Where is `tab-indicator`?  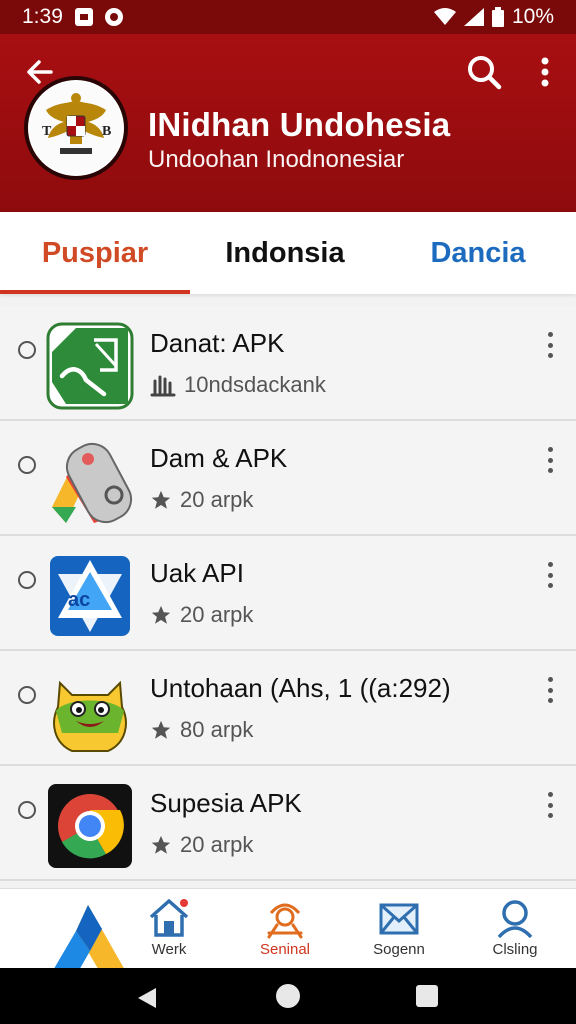
tab-indicator is located at coordinates (95, 292).